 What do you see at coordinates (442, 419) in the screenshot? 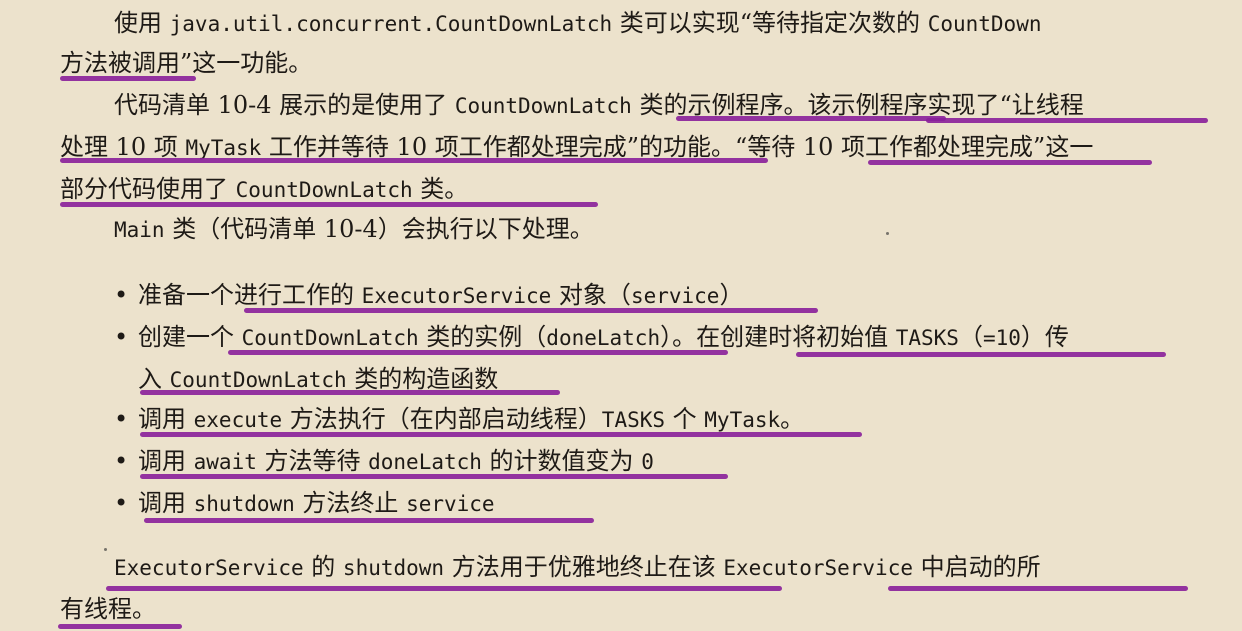
I see `text-segment: 方法执行（在内部启动线程）` at bounding box center [442, 419].